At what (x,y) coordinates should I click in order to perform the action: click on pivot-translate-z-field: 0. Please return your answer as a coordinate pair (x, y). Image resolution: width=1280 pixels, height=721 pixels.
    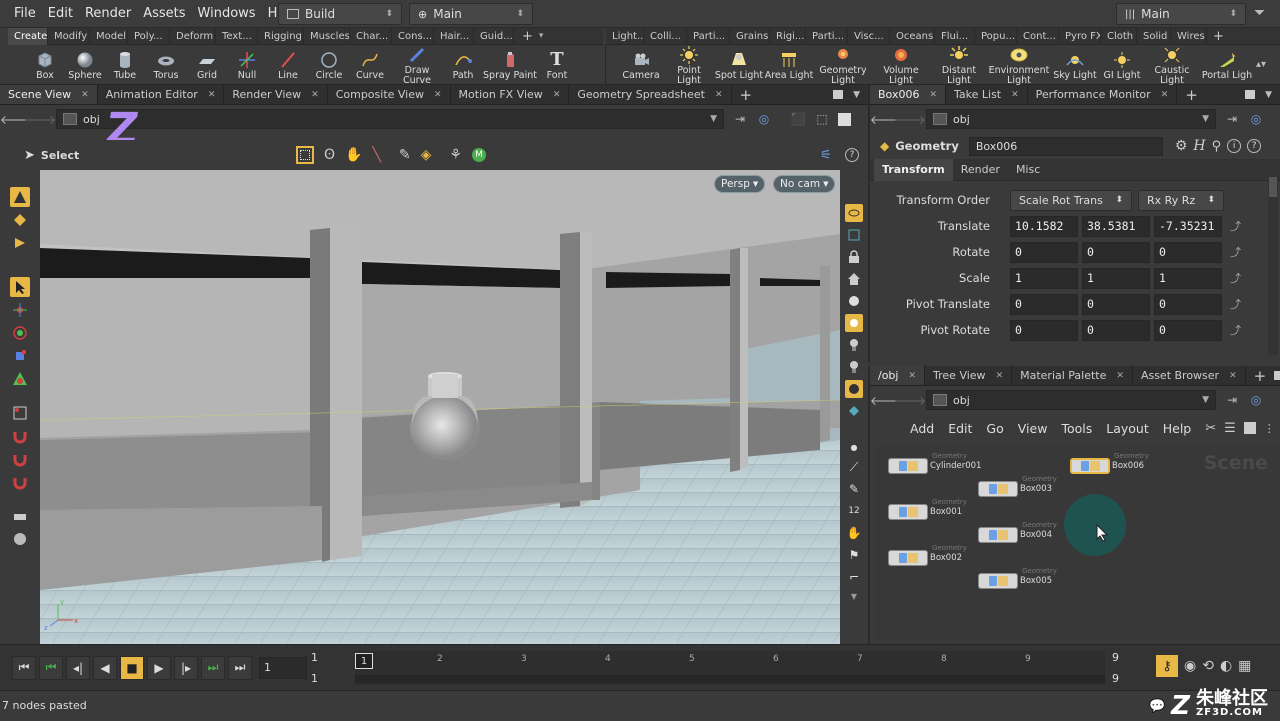
    Looking at the image, I should click on (1188, 304).